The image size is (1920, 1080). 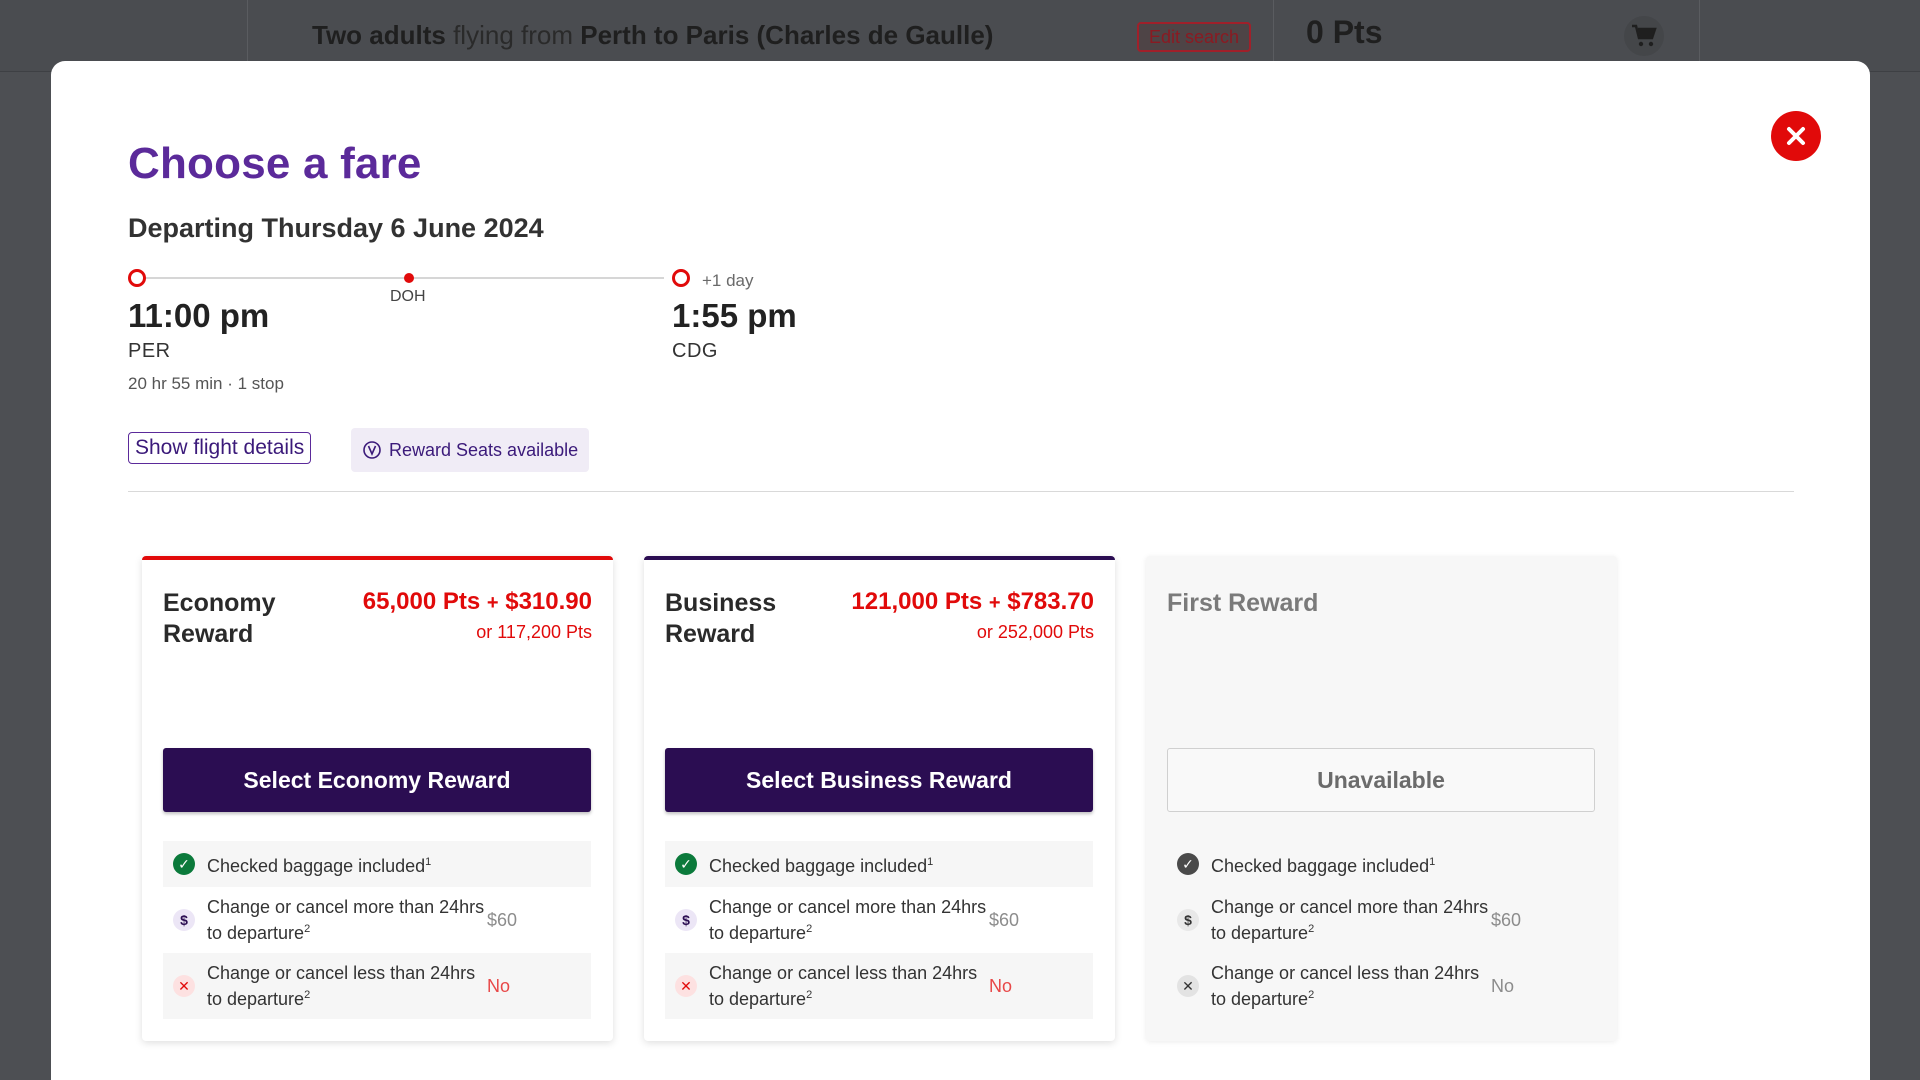 I want to click on cart-icon, so click(x=1644, y=35).